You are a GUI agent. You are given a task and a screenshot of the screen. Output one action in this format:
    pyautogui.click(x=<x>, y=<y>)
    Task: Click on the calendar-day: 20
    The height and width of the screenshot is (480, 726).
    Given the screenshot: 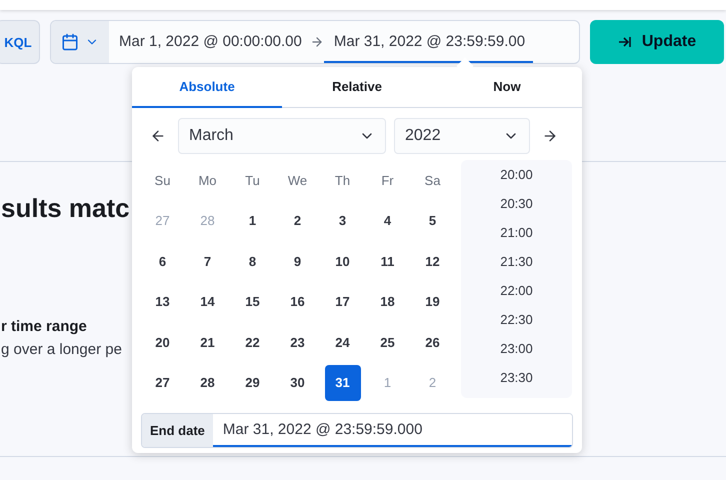 What is the action you would take?
    pyautogui.click(x=162, y=342)
    